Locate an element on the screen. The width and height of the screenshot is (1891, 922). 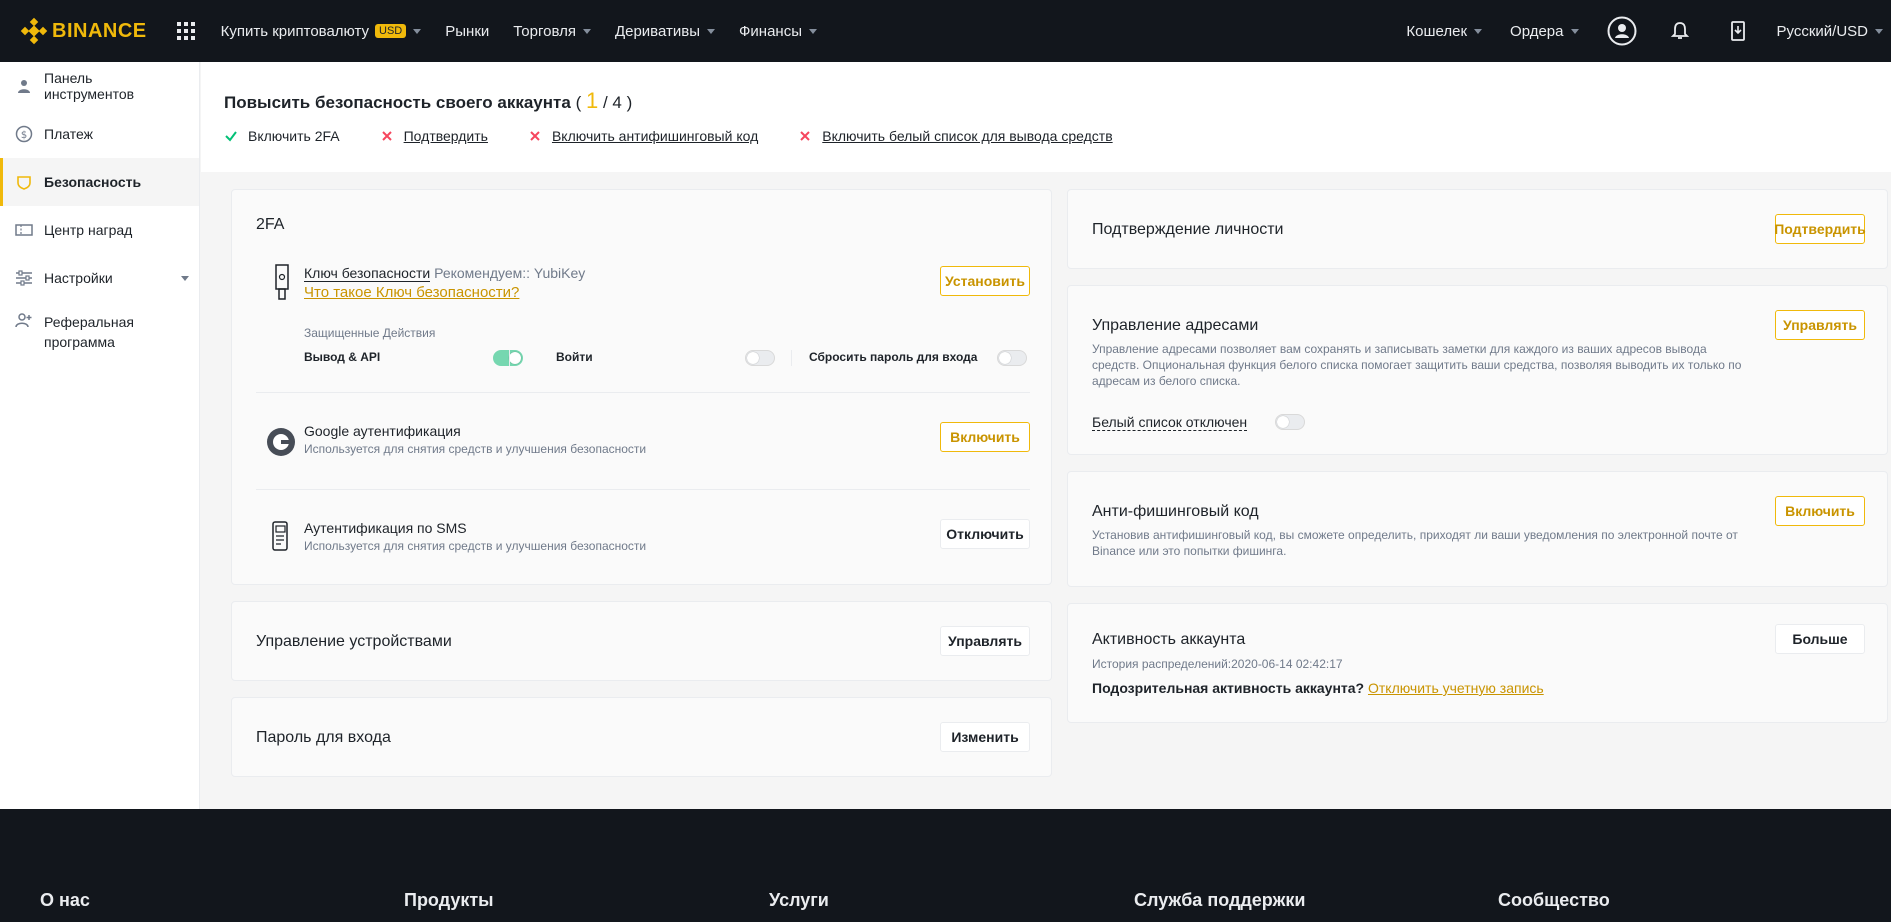
nav-wallet: Кошелек is located at coordinates (1444, 31).